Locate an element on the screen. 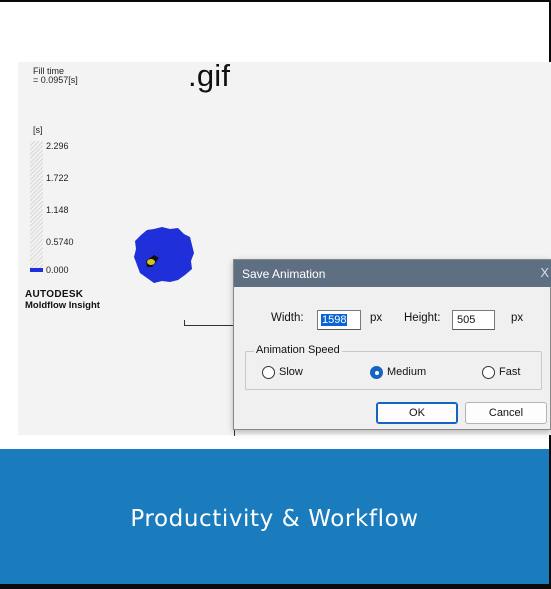 This screenshot has height=589, width=551. speed-slow-label: Slow is located at coordinates (291, 372).